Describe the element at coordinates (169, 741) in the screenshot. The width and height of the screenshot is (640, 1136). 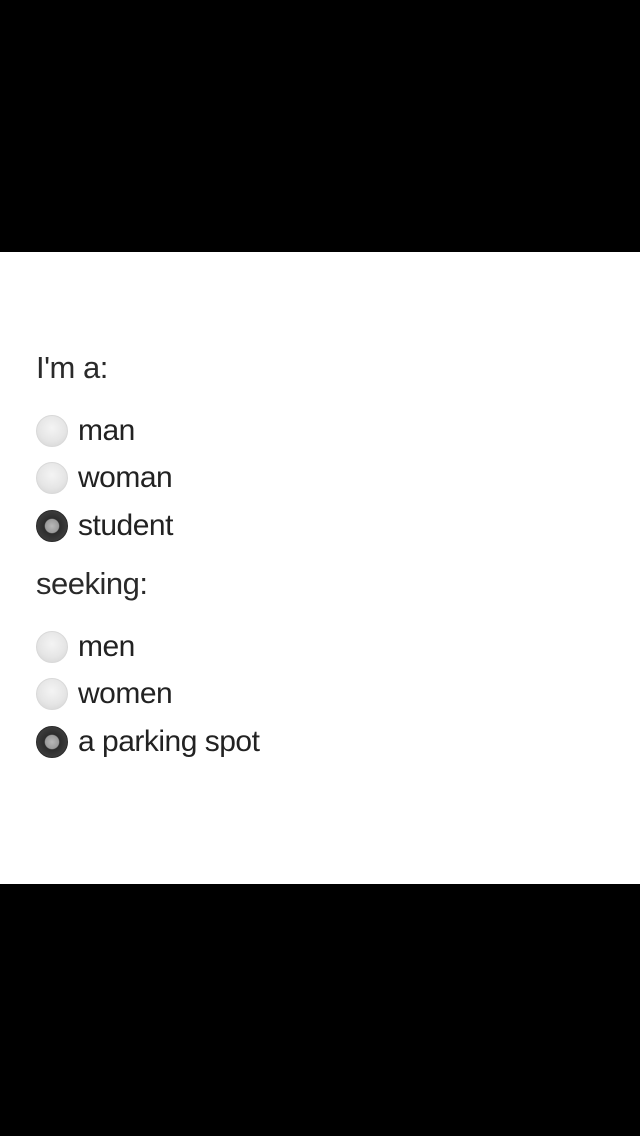
I see `option-label: a parking spot` at that location.